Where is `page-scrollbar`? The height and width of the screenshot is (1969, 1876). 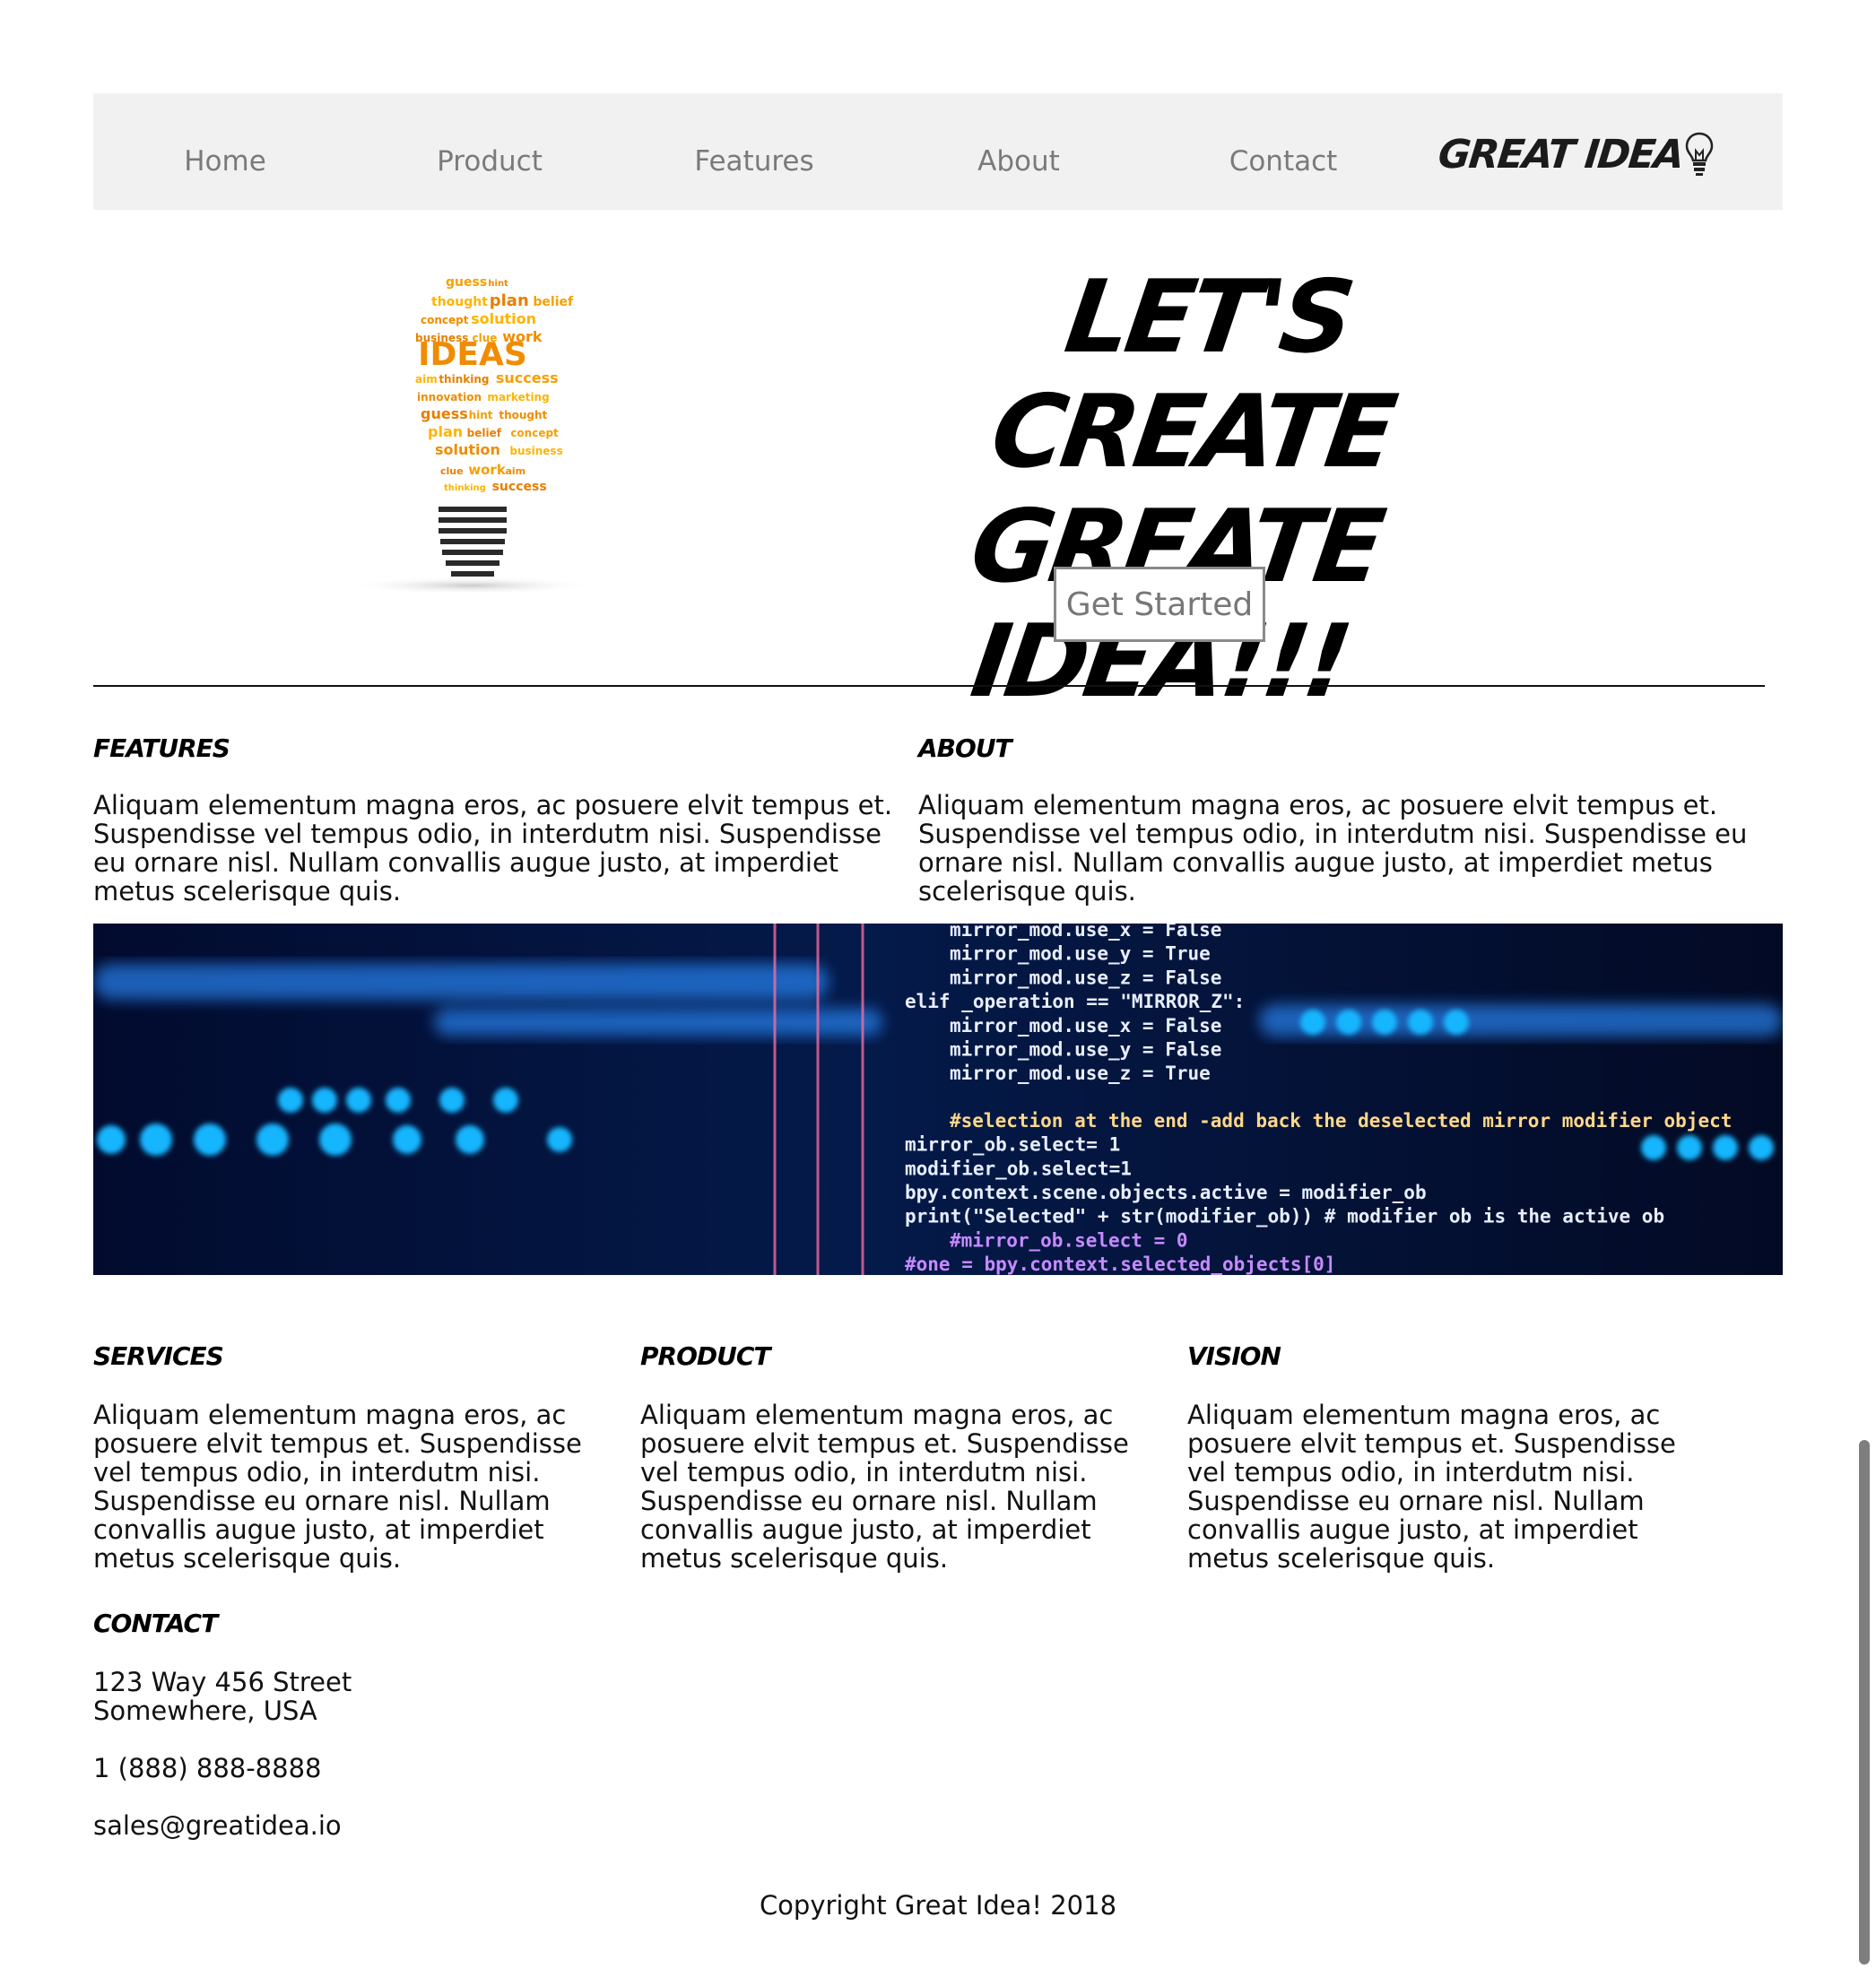 page-scrollbar is located at coordinates (1865, 1702).